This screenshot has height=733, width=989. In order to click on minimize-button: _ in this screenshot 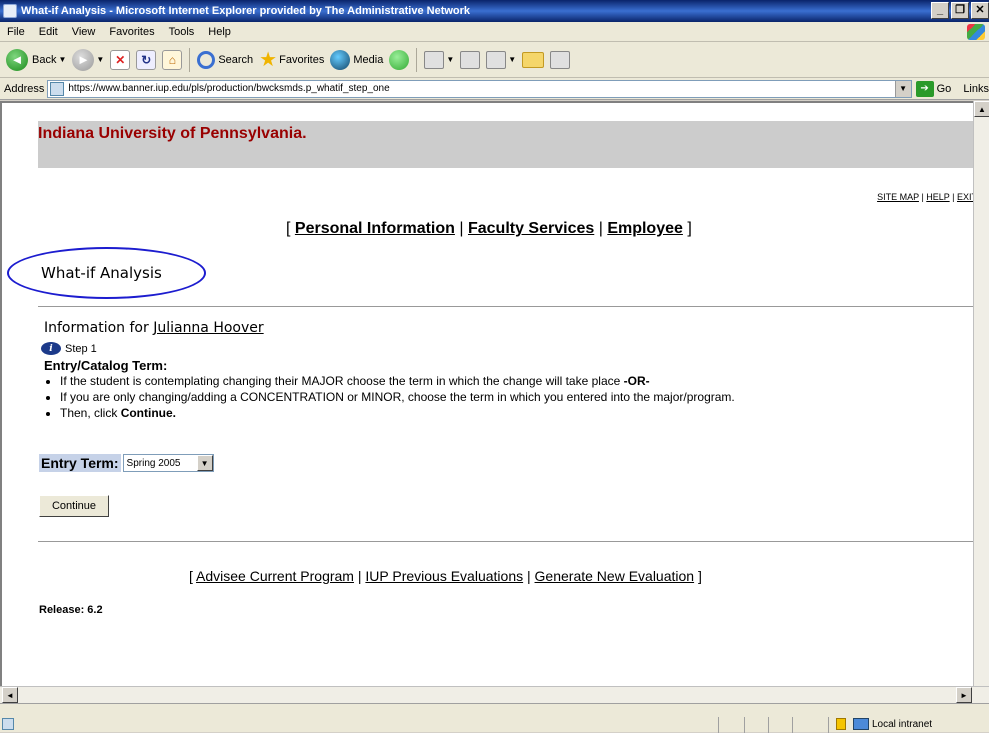, I will do `click(940, 10)`.